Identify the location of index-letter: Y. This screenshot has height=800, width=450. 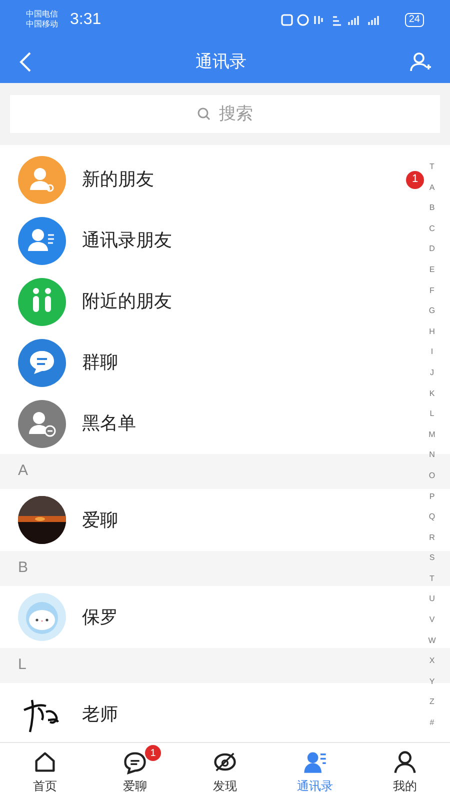
(432, 682).